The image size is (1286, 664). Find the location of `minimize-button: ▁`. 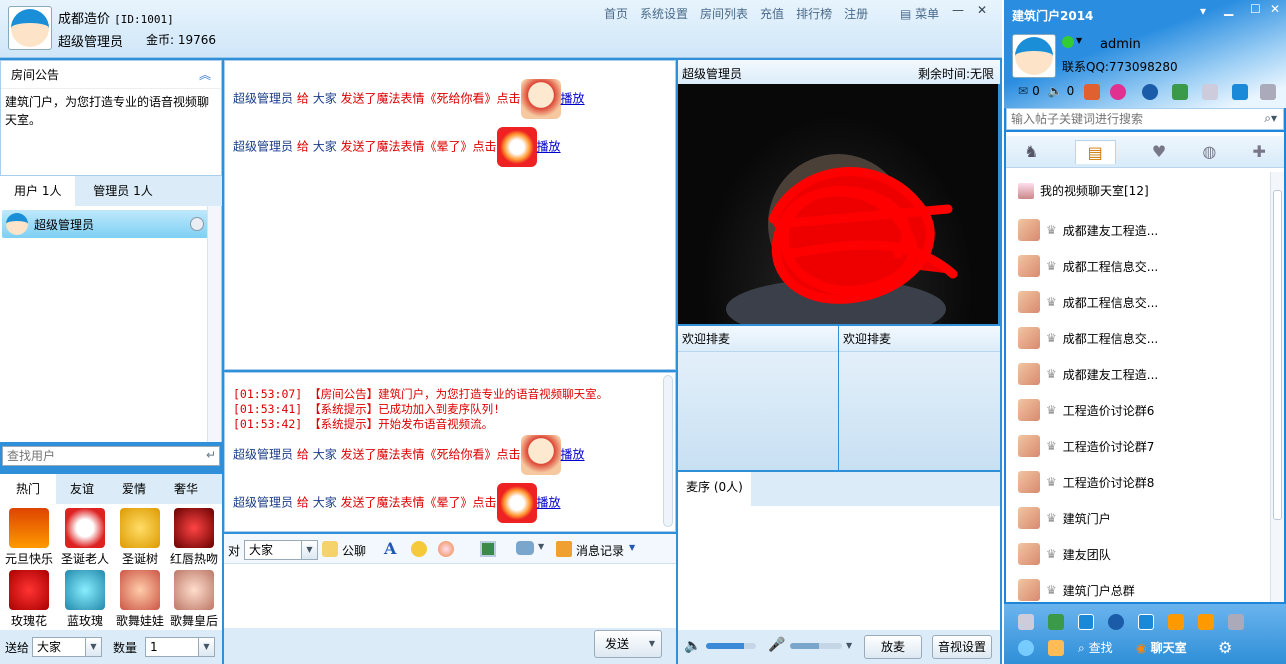

minimize-button: ▁ is located at coordinates (1228, 9).